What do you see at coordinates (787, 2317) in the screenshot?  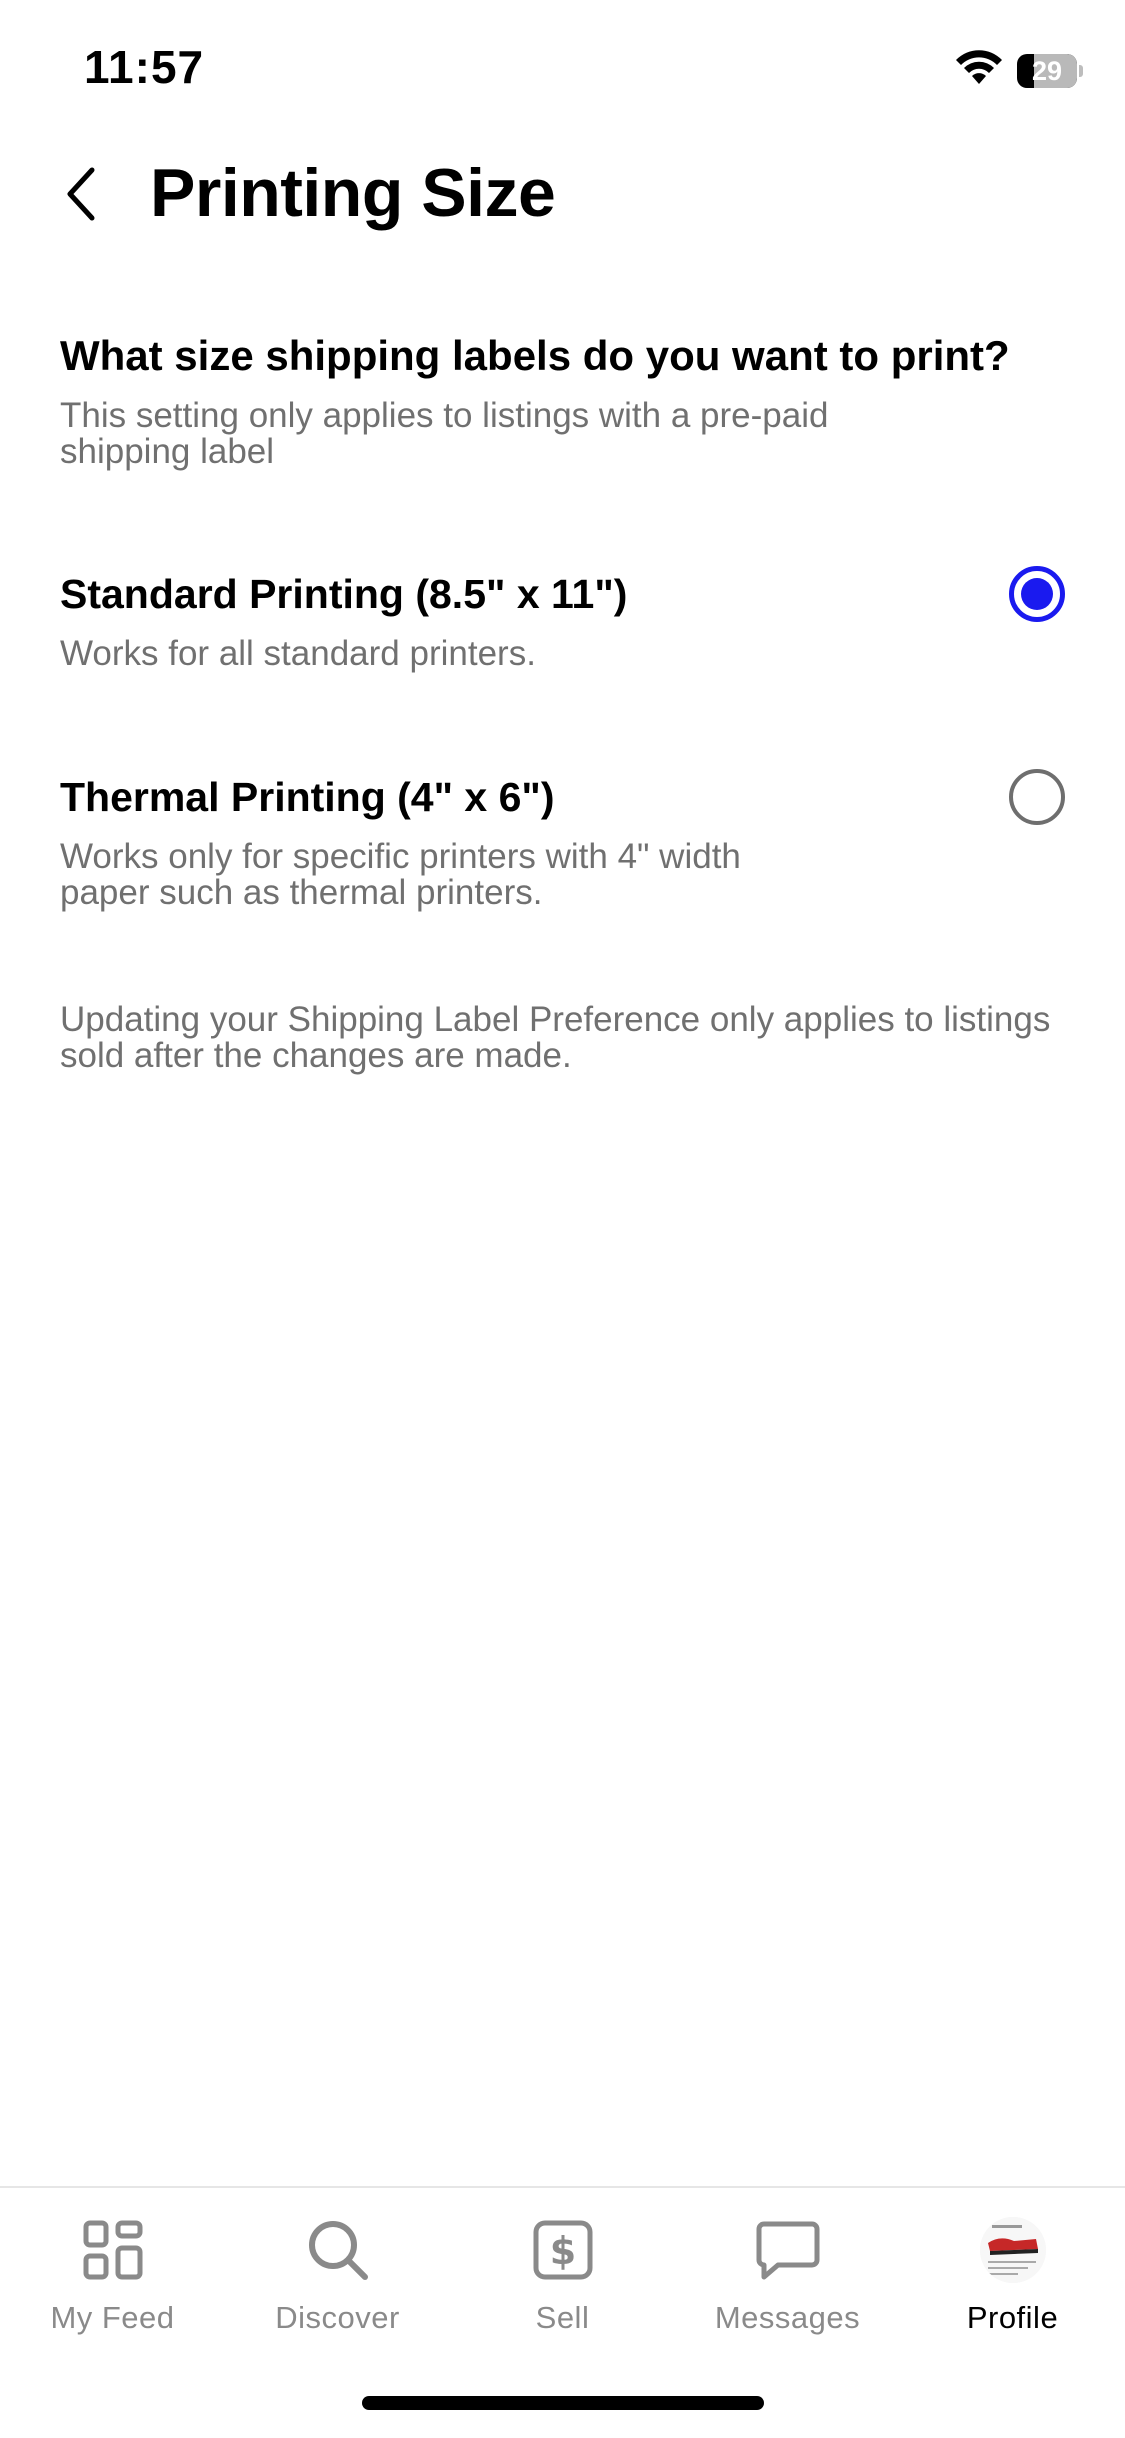 I see `tab-label: Messages` at bounding box center [787, 2317].